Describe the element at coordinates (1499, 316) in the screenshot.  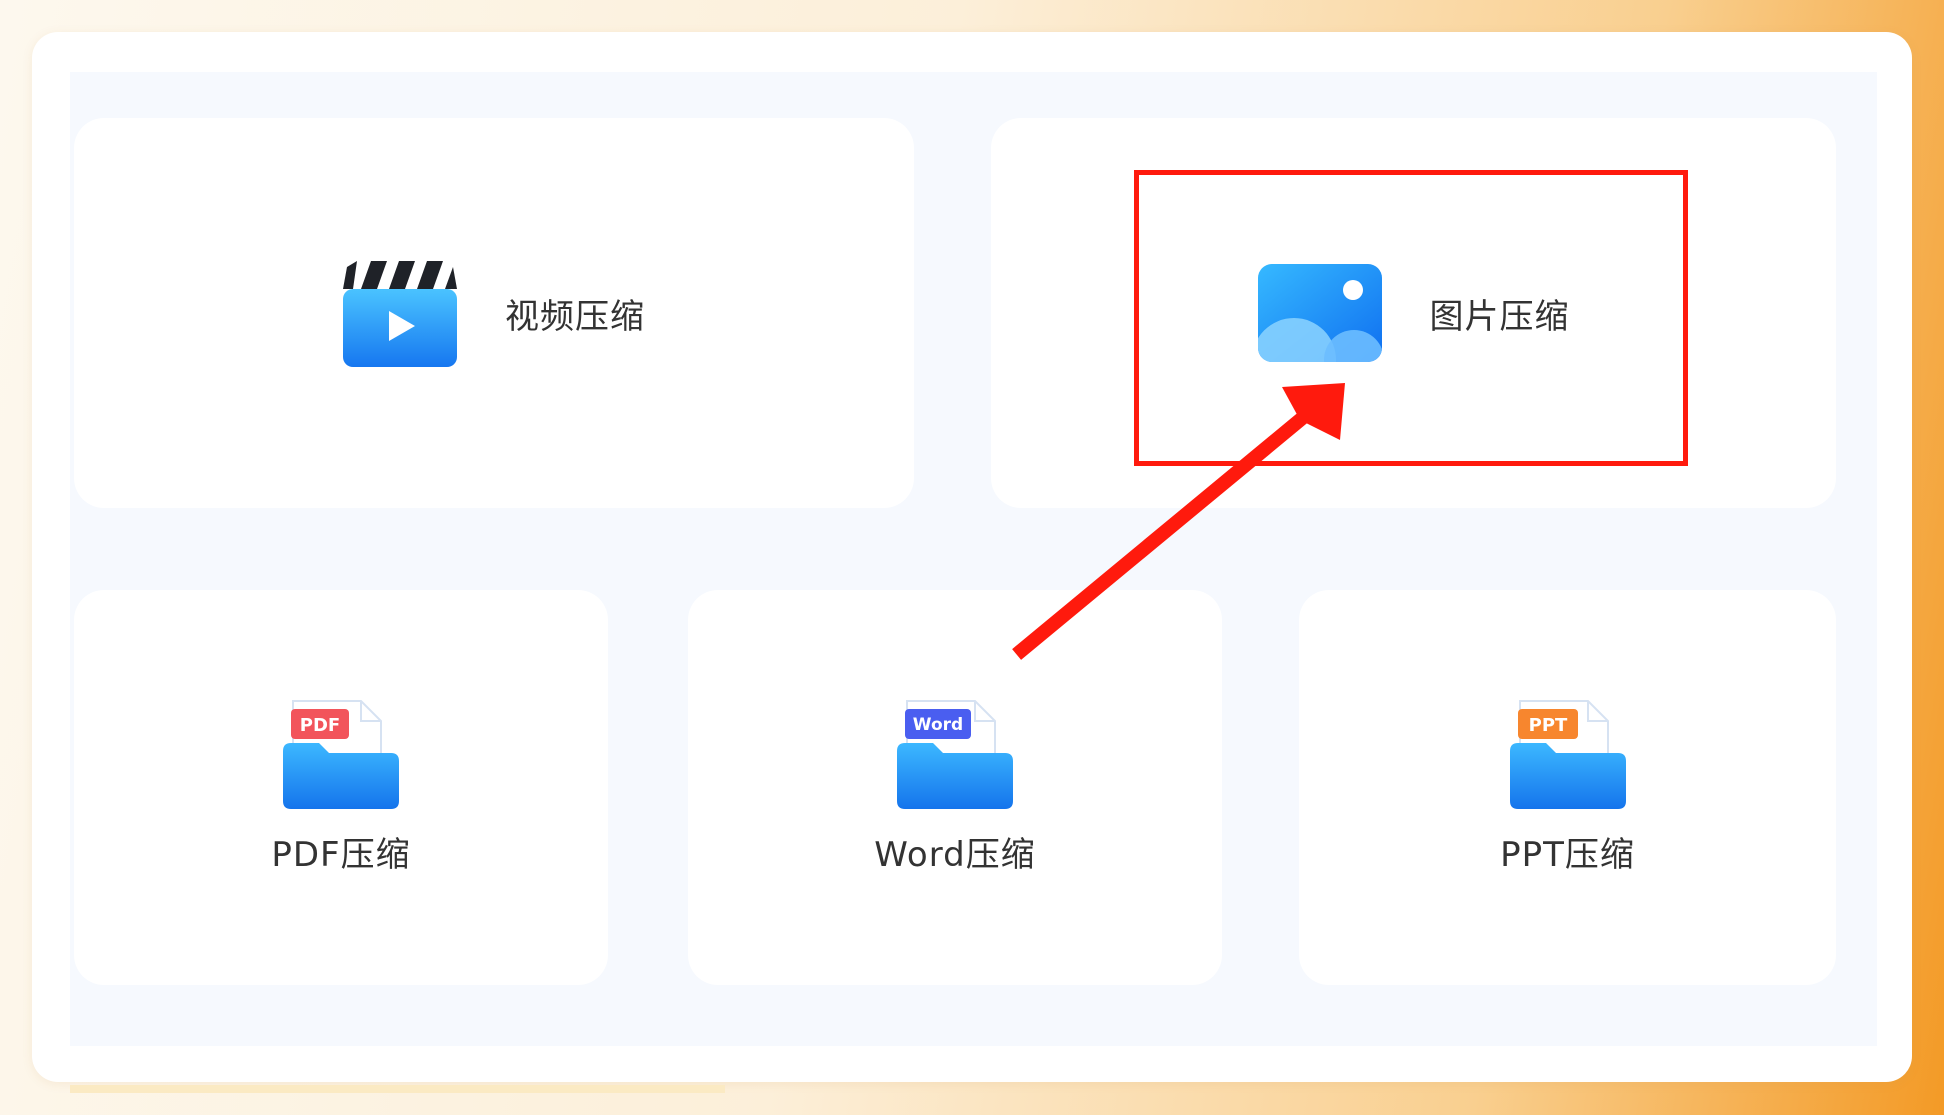
I see `image-compress-label: 图片压缩` at that location.